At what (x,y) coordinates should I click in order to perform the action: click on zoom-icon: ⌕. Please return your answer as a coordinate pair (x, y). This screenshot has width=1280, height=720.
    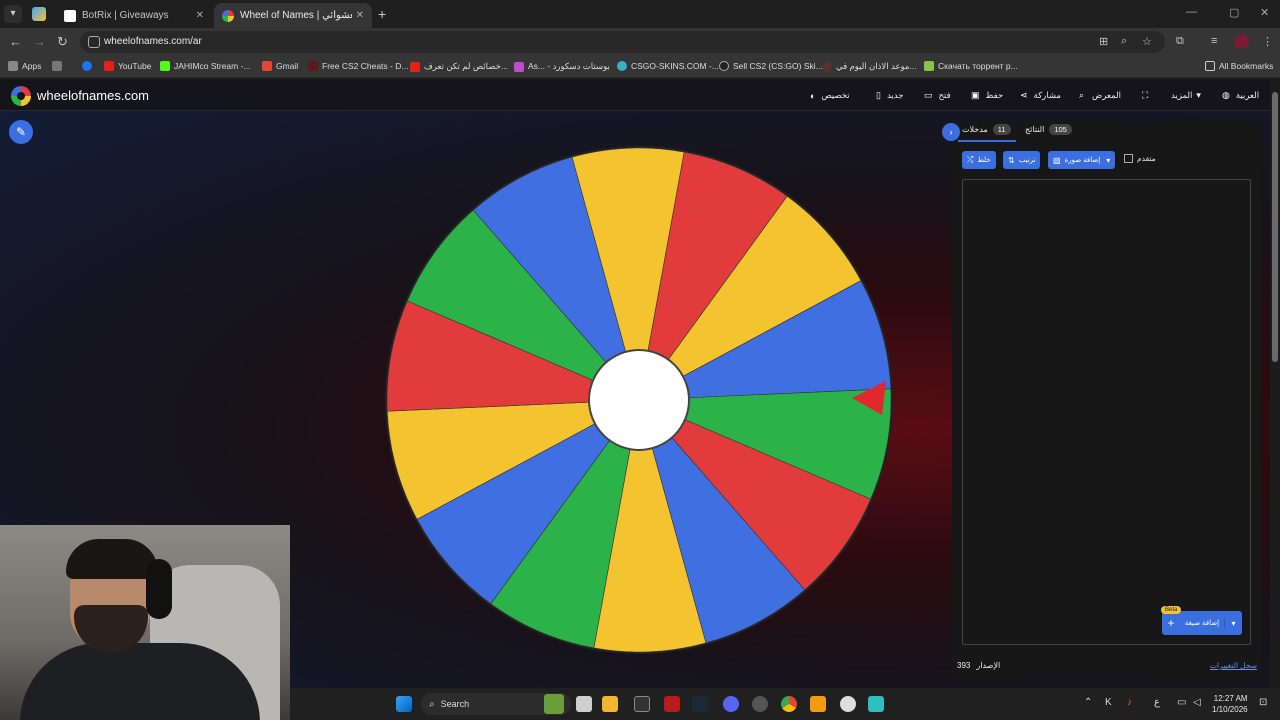
    Looking at the image, I should click on (1124, 41).